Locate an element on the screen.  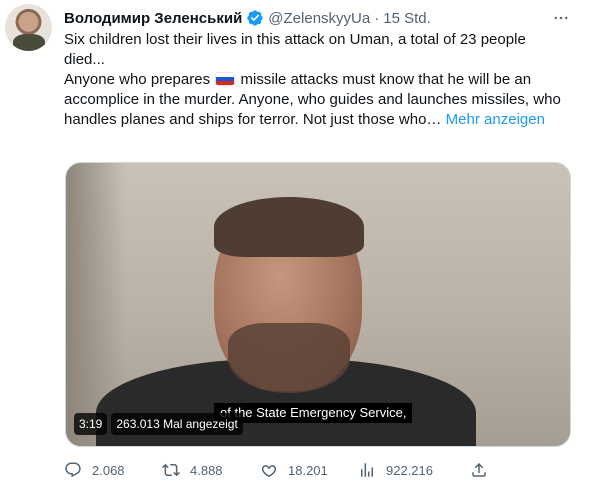
video-person-beard is located at coordinates (289, 358).